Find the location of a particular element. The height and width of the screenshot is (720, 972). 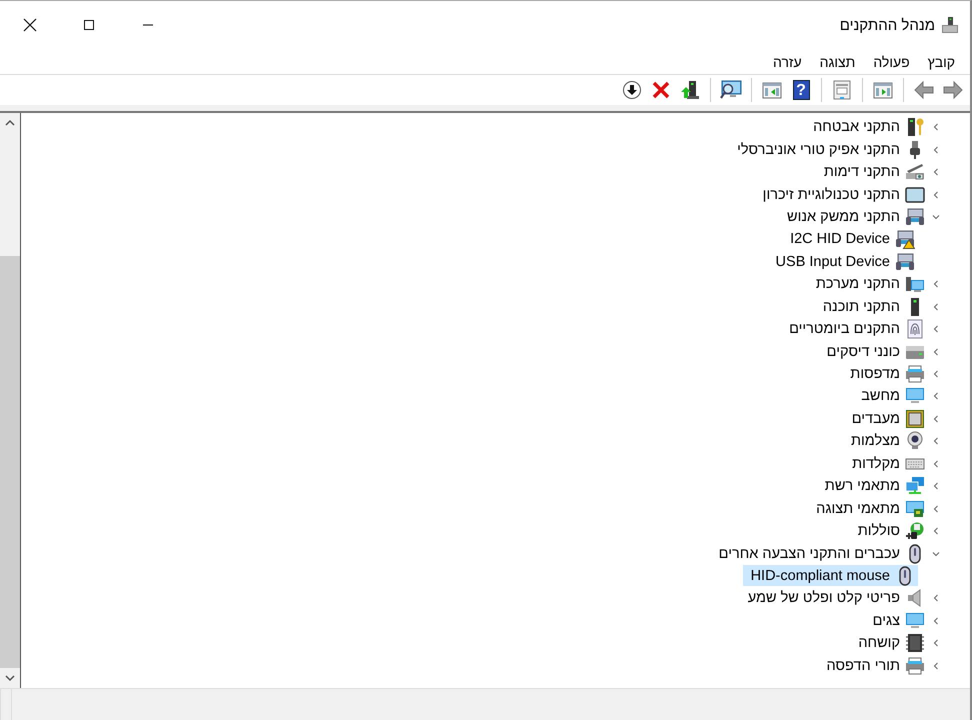

tree-item: התקני דימות is located at coordinates (874, 172).